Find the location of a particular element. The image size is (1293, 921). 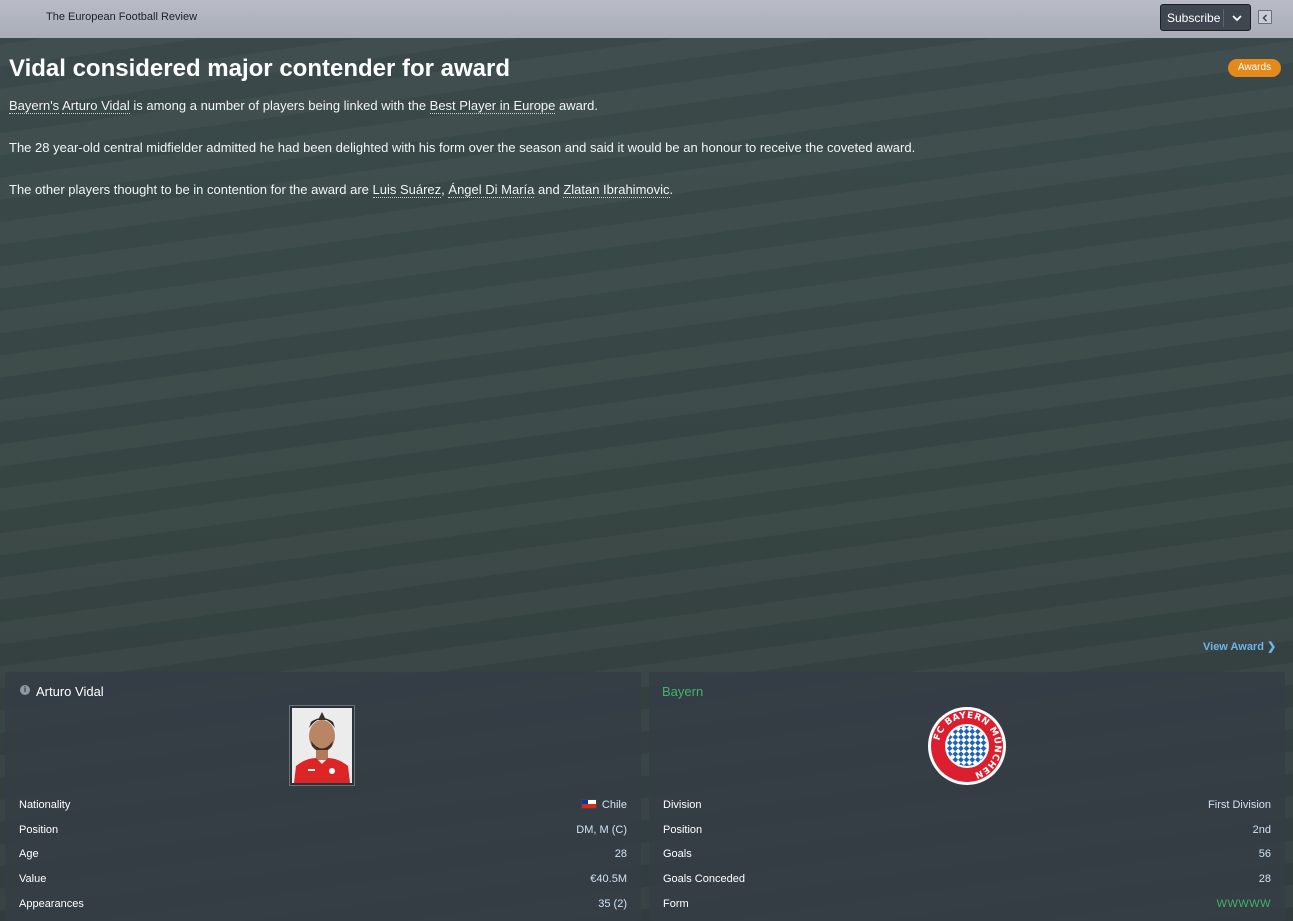

newspaper-name: The European Football Review is located at coordinates (122, 17).